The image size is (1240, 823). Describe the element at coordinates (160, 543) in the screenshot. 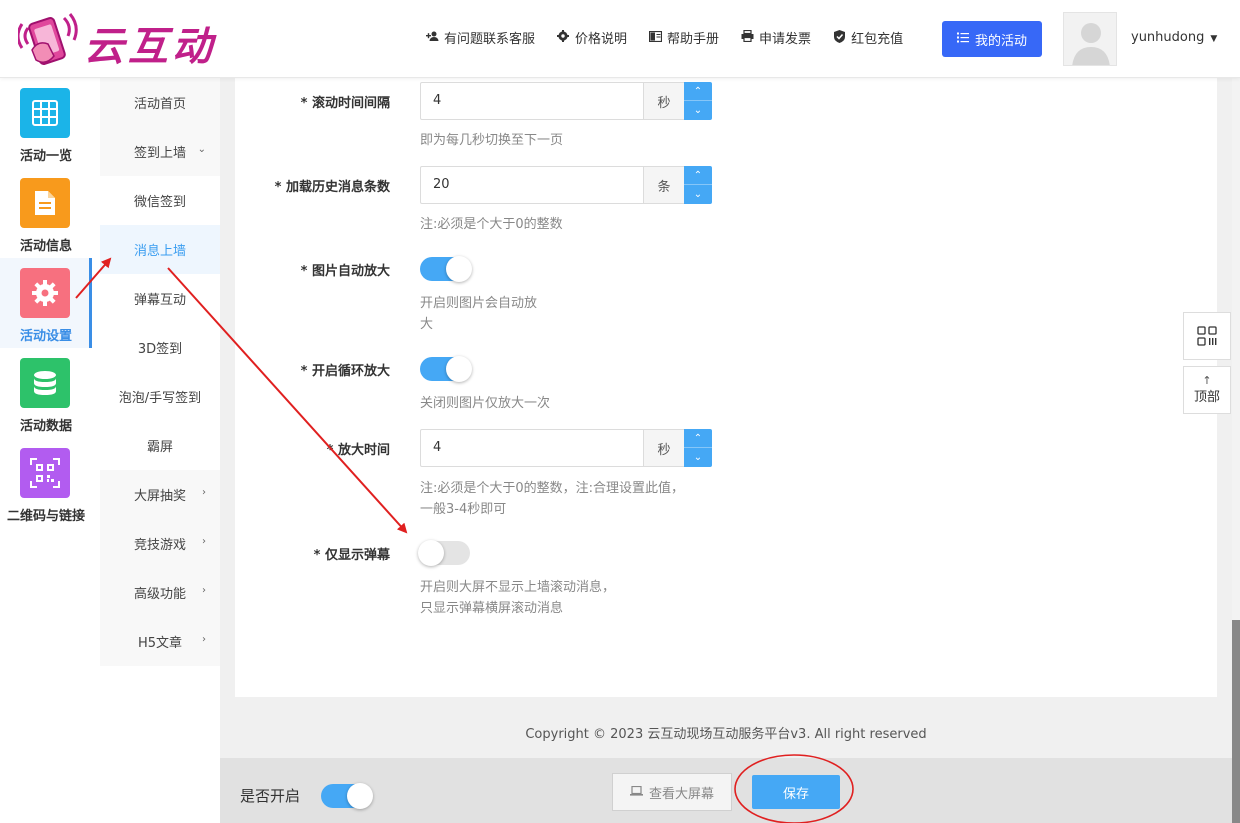

I see `submenu-item-games: 竞技游戏 ›` at that location.